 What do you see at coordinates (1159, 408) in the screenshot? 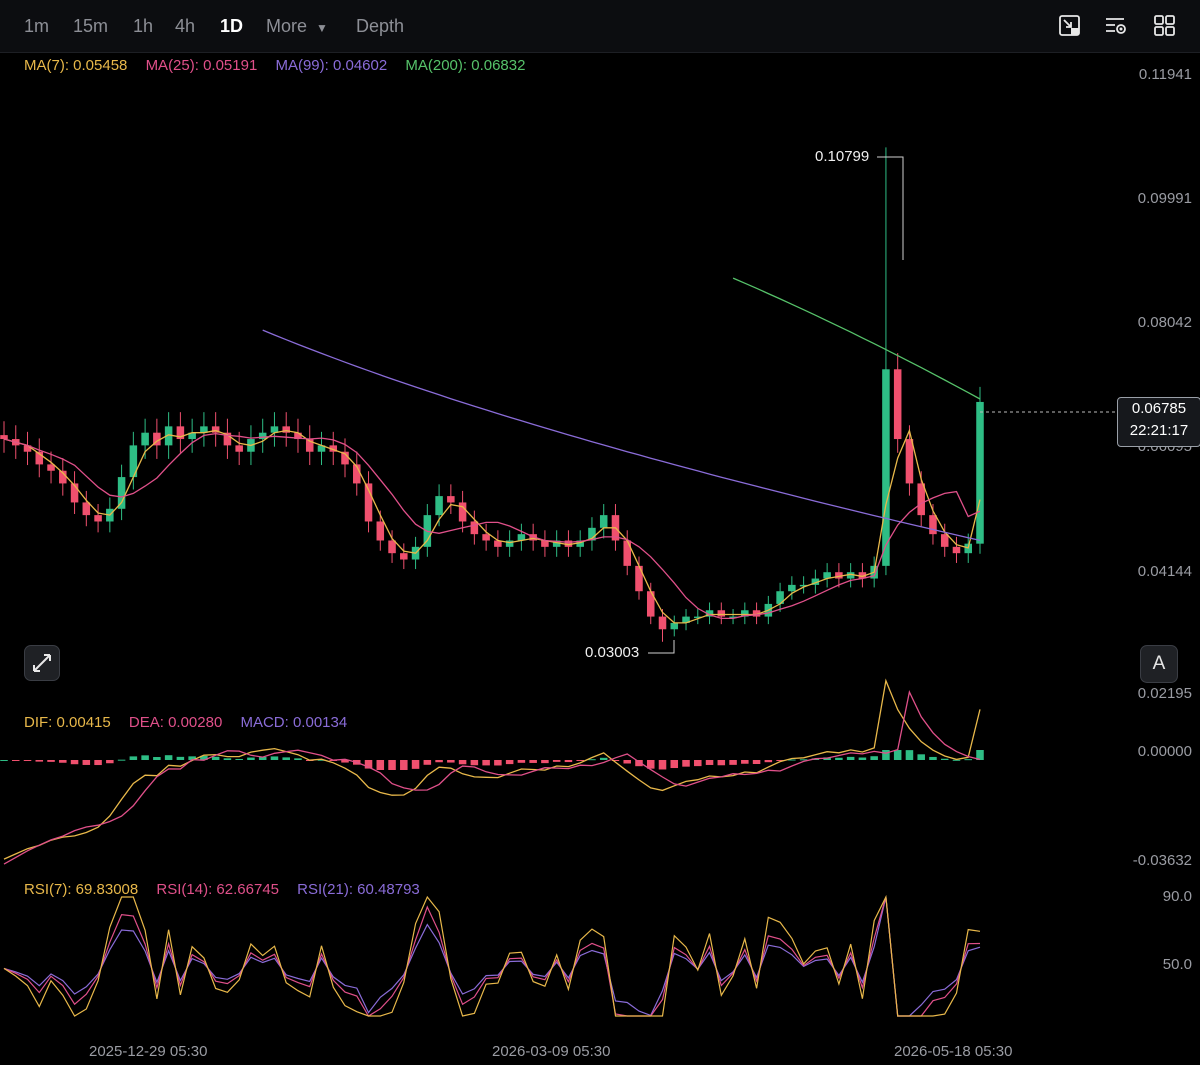
I see `current-price-value: 0.06785` at bounding box center [1159, 408].